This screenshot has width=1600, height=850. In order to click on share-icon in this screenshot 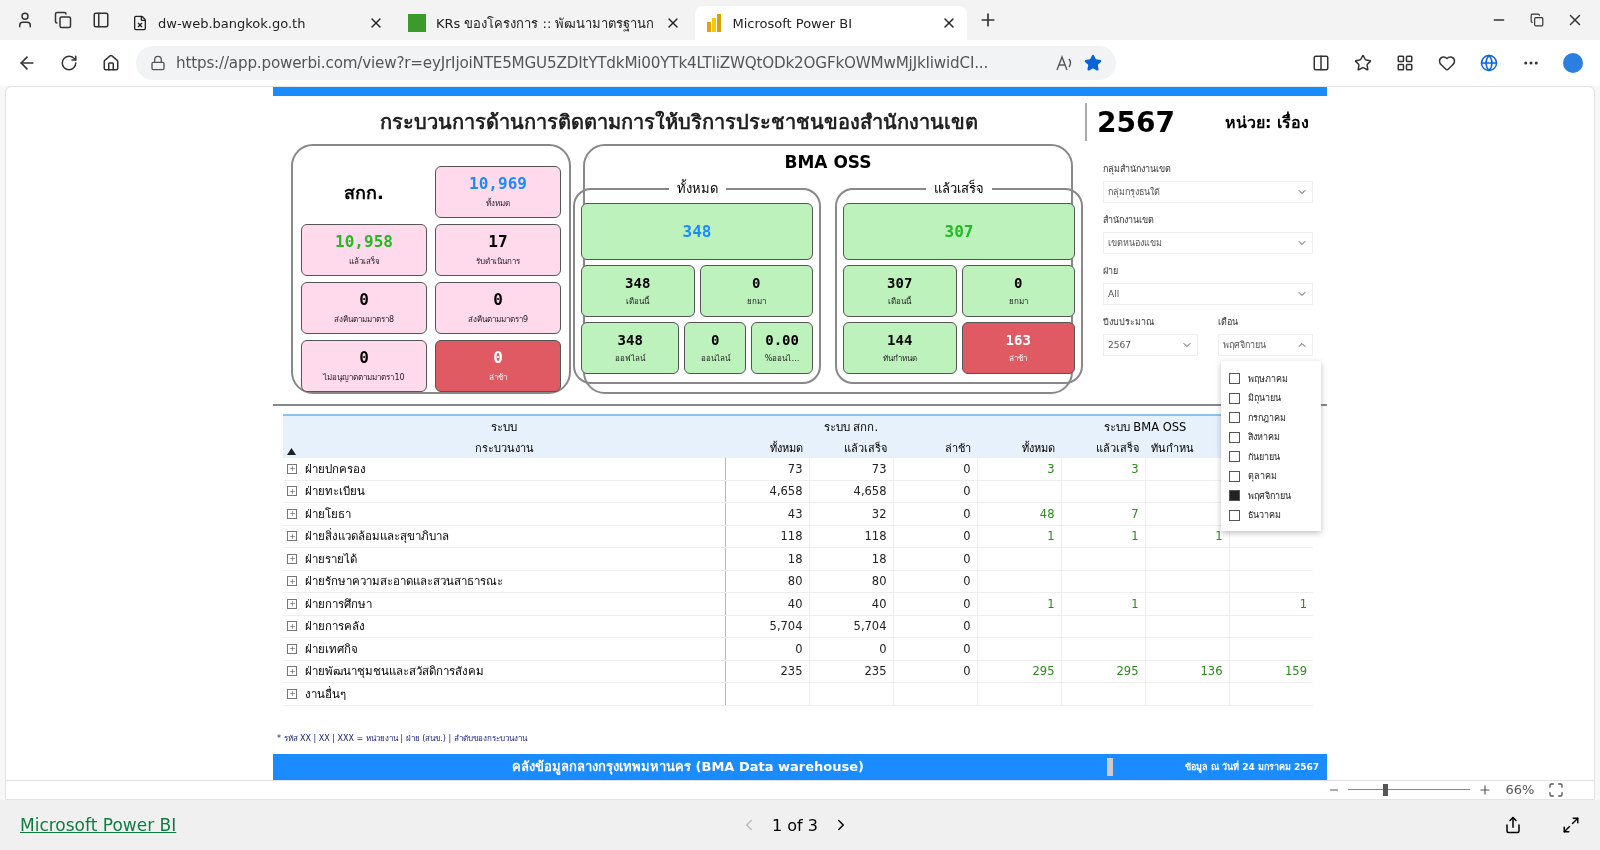, I will do `click(1513, 825)`.